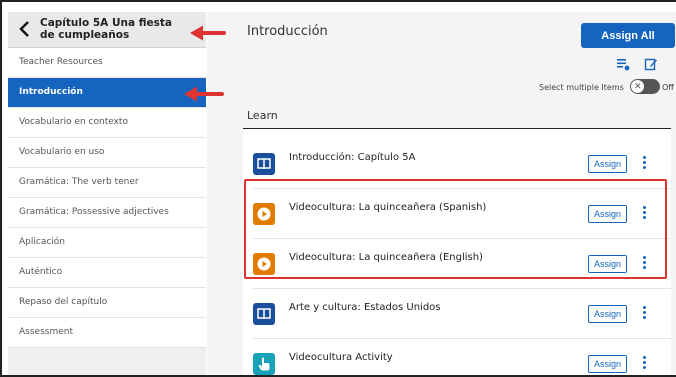 This screenshot has width=676, height=377. Describe the element at coordinates (457, 357) in the screenshot. I see `list-item: Videocultura Activity Assign` at that location.